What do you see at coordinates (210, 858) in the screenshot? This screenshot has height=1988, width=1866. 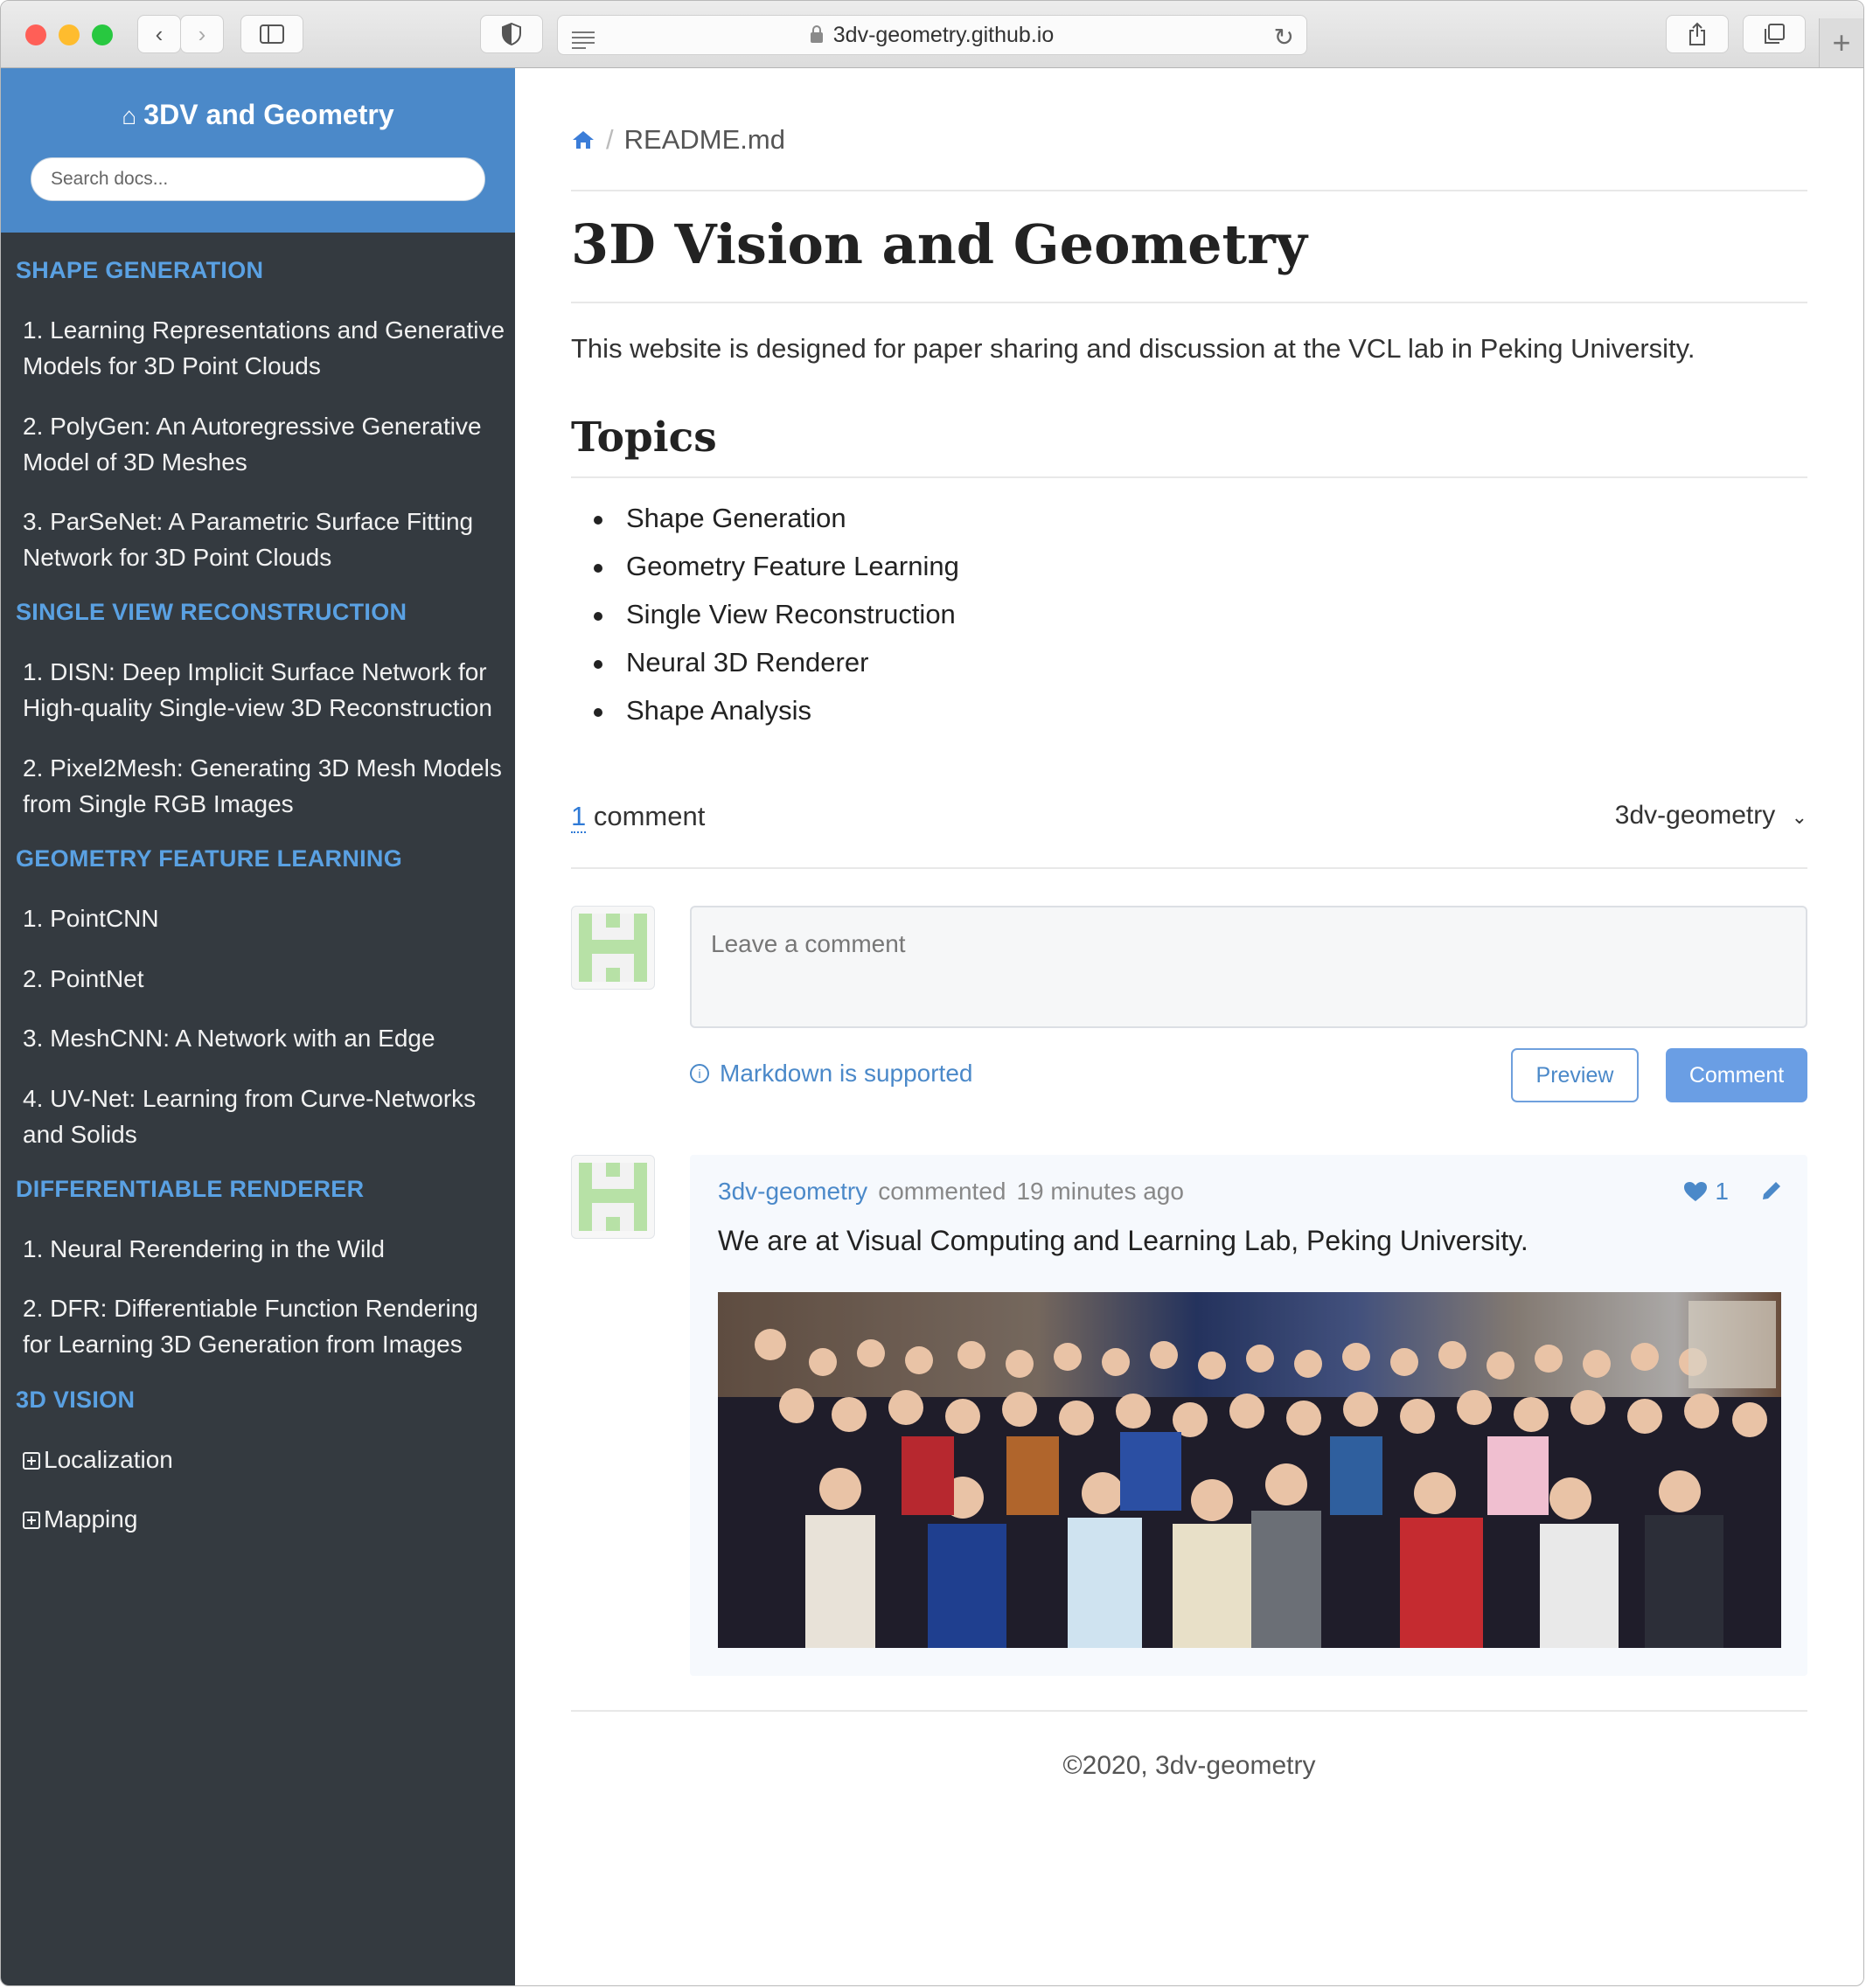 I see `section-geometry-feature-learning: GEOMETRY FEATURE LEARNING` at bounding box center [210, 858].